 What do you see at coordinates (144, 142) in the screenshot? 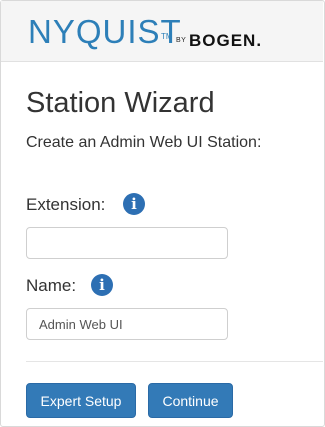
I see `page-subtitle: Create an Admin Web UI Station:` at bounding box center [144, 142].